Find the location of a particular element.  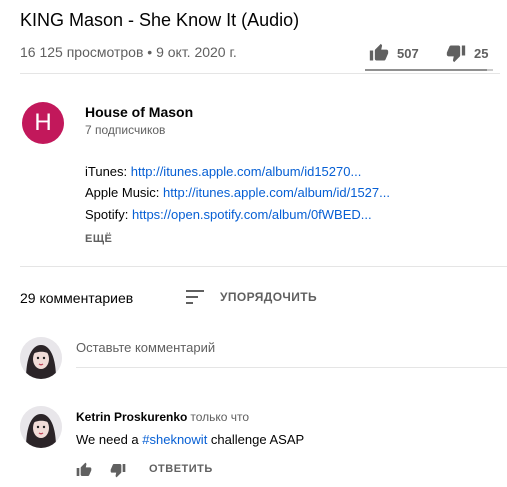

channel-name: House of Mason is located at coordinates (139, 112).